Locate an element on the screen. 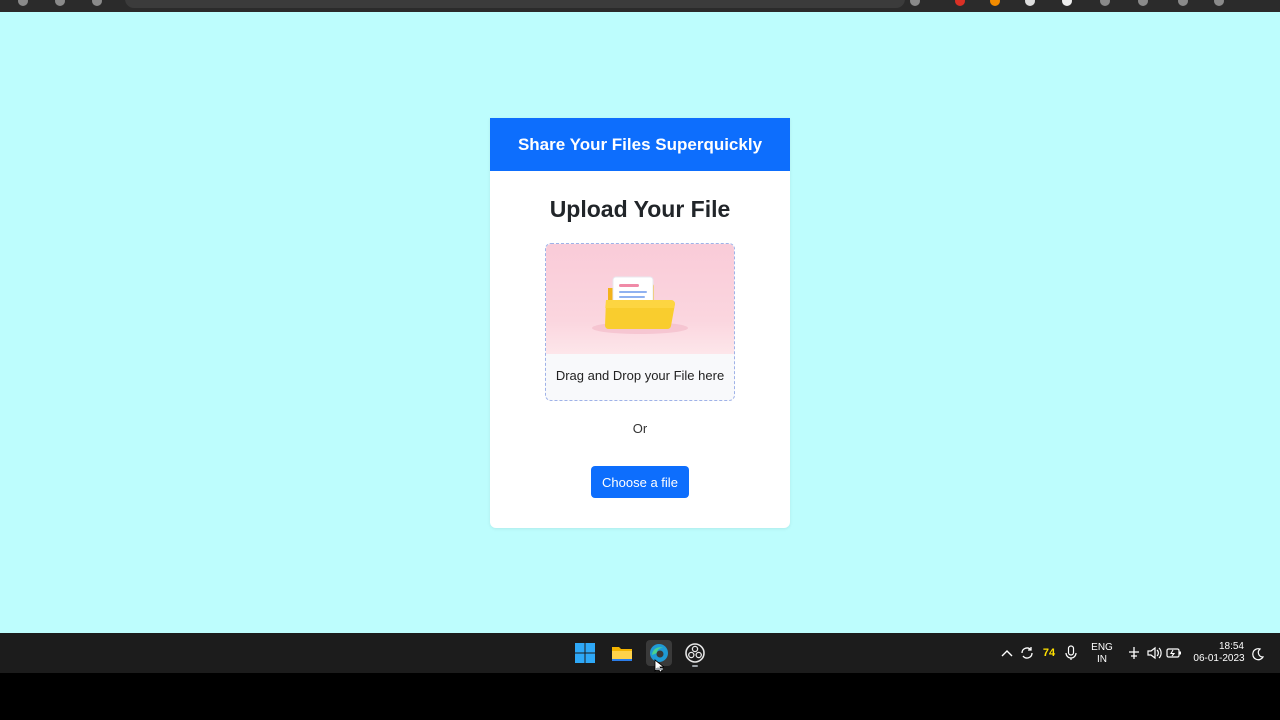 The height and width of the screenshot is (720, 1280). windows-start-icon is located at coordinates (585, 653).